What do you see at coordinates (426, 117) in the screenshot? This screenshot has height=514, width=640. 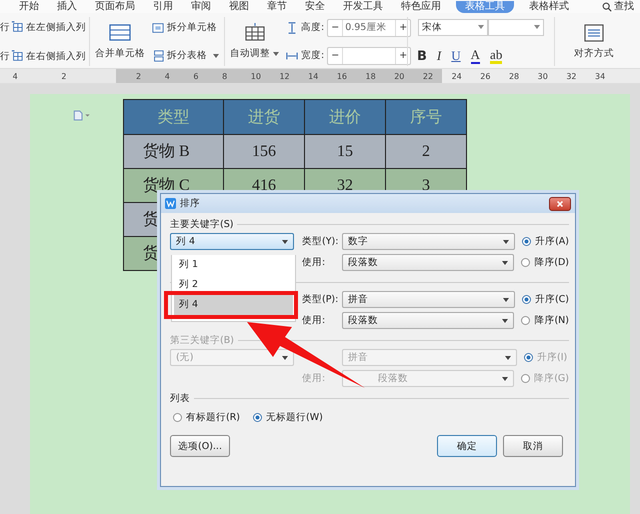 I see `column-header: 序号` at bounding box center [426, 117].